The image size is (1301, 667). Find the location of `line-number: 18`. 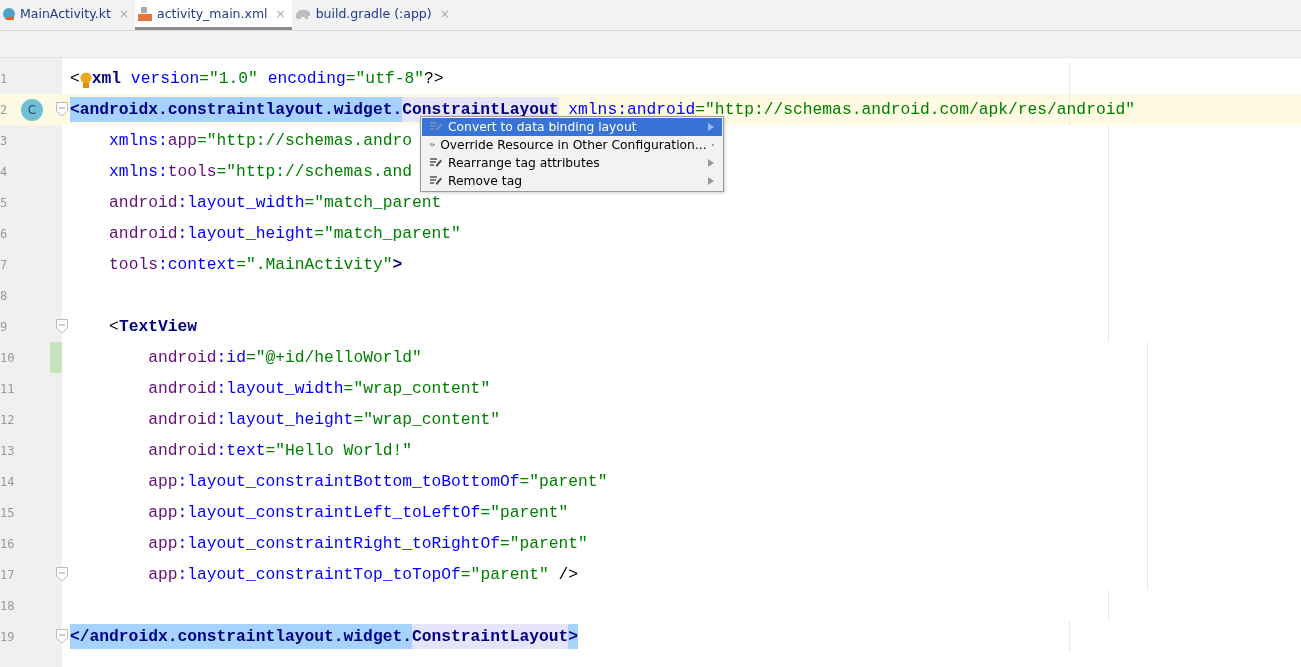

line-number: 18 is located at coordinates (7, 605).